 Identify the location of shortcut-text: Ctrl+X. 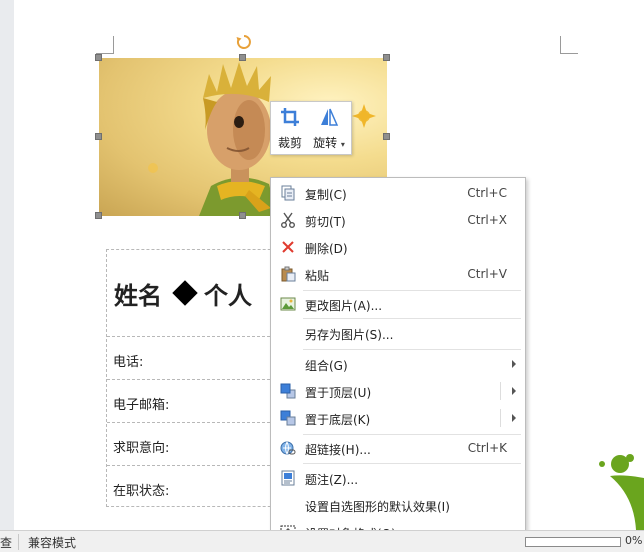
(487, 220).